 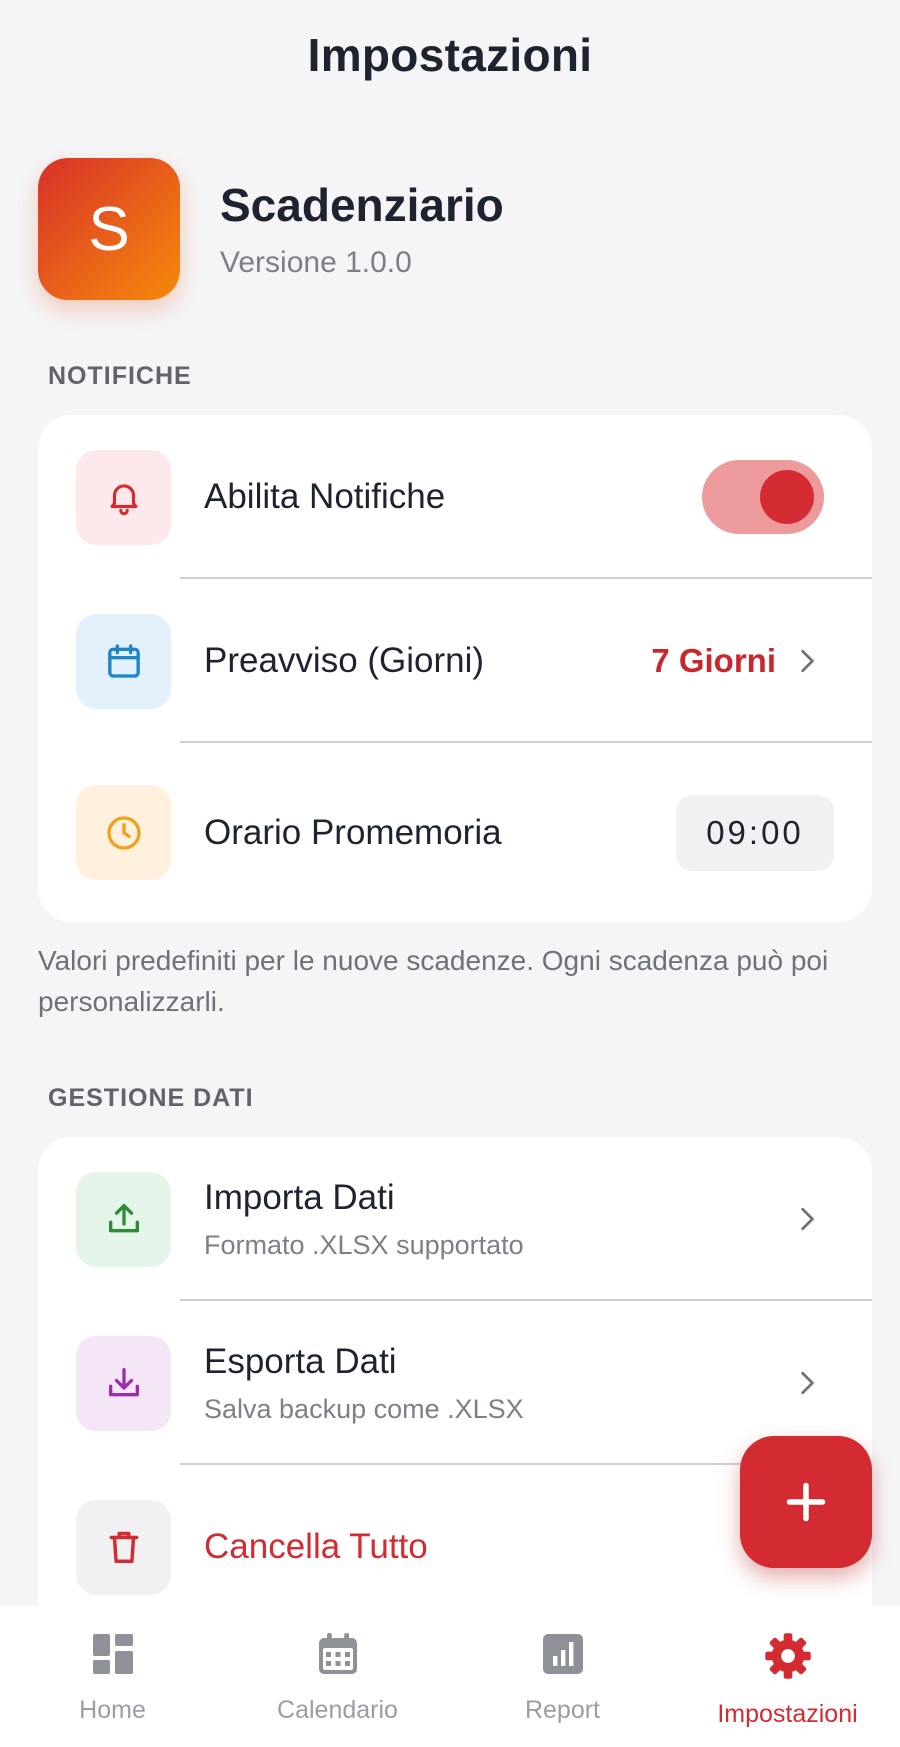 I want to click on app-logo: S, so click(x=109, y=229).